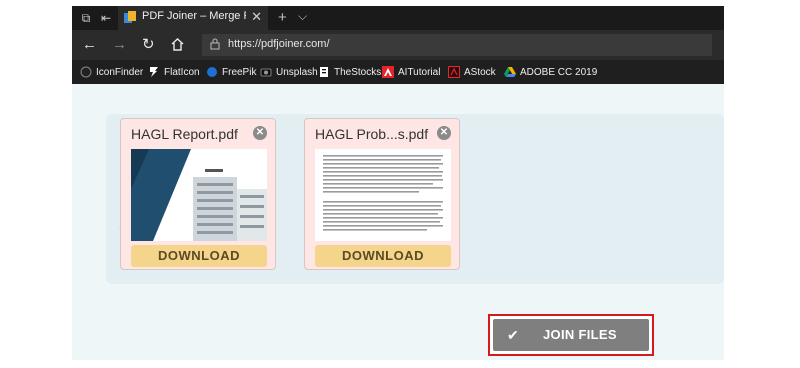 The height and width of the screenshot is (368, 800). What do you see at coordinates (419, 72) in the screenshot?
I see `bookmark-label: AITutorial` at bounding box center [419, 72].